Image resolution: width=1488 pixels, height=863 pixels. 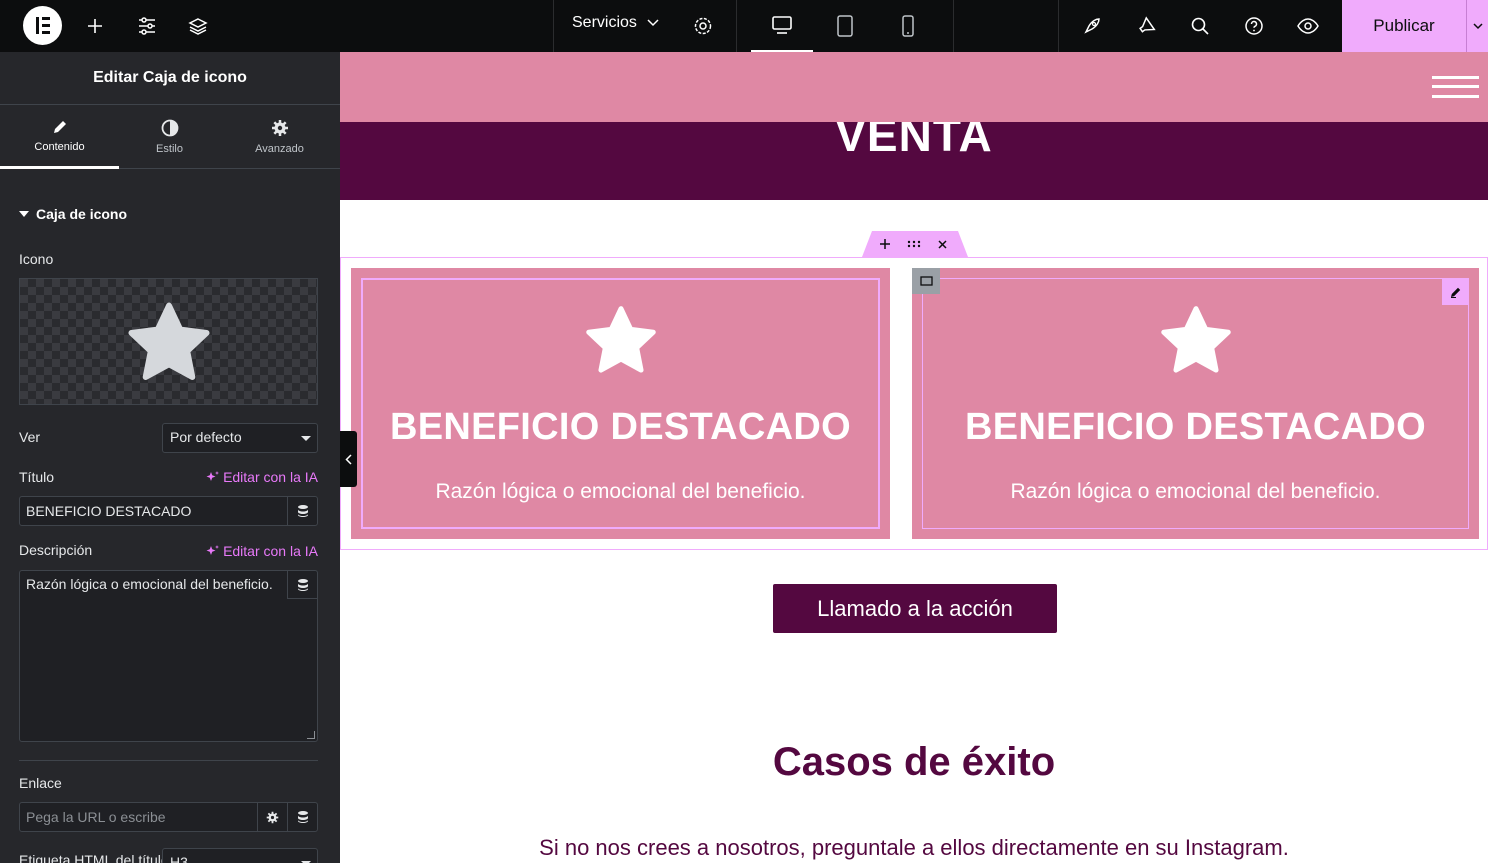 I want to click on icon-label: Icono, so click(x=36, y=259).